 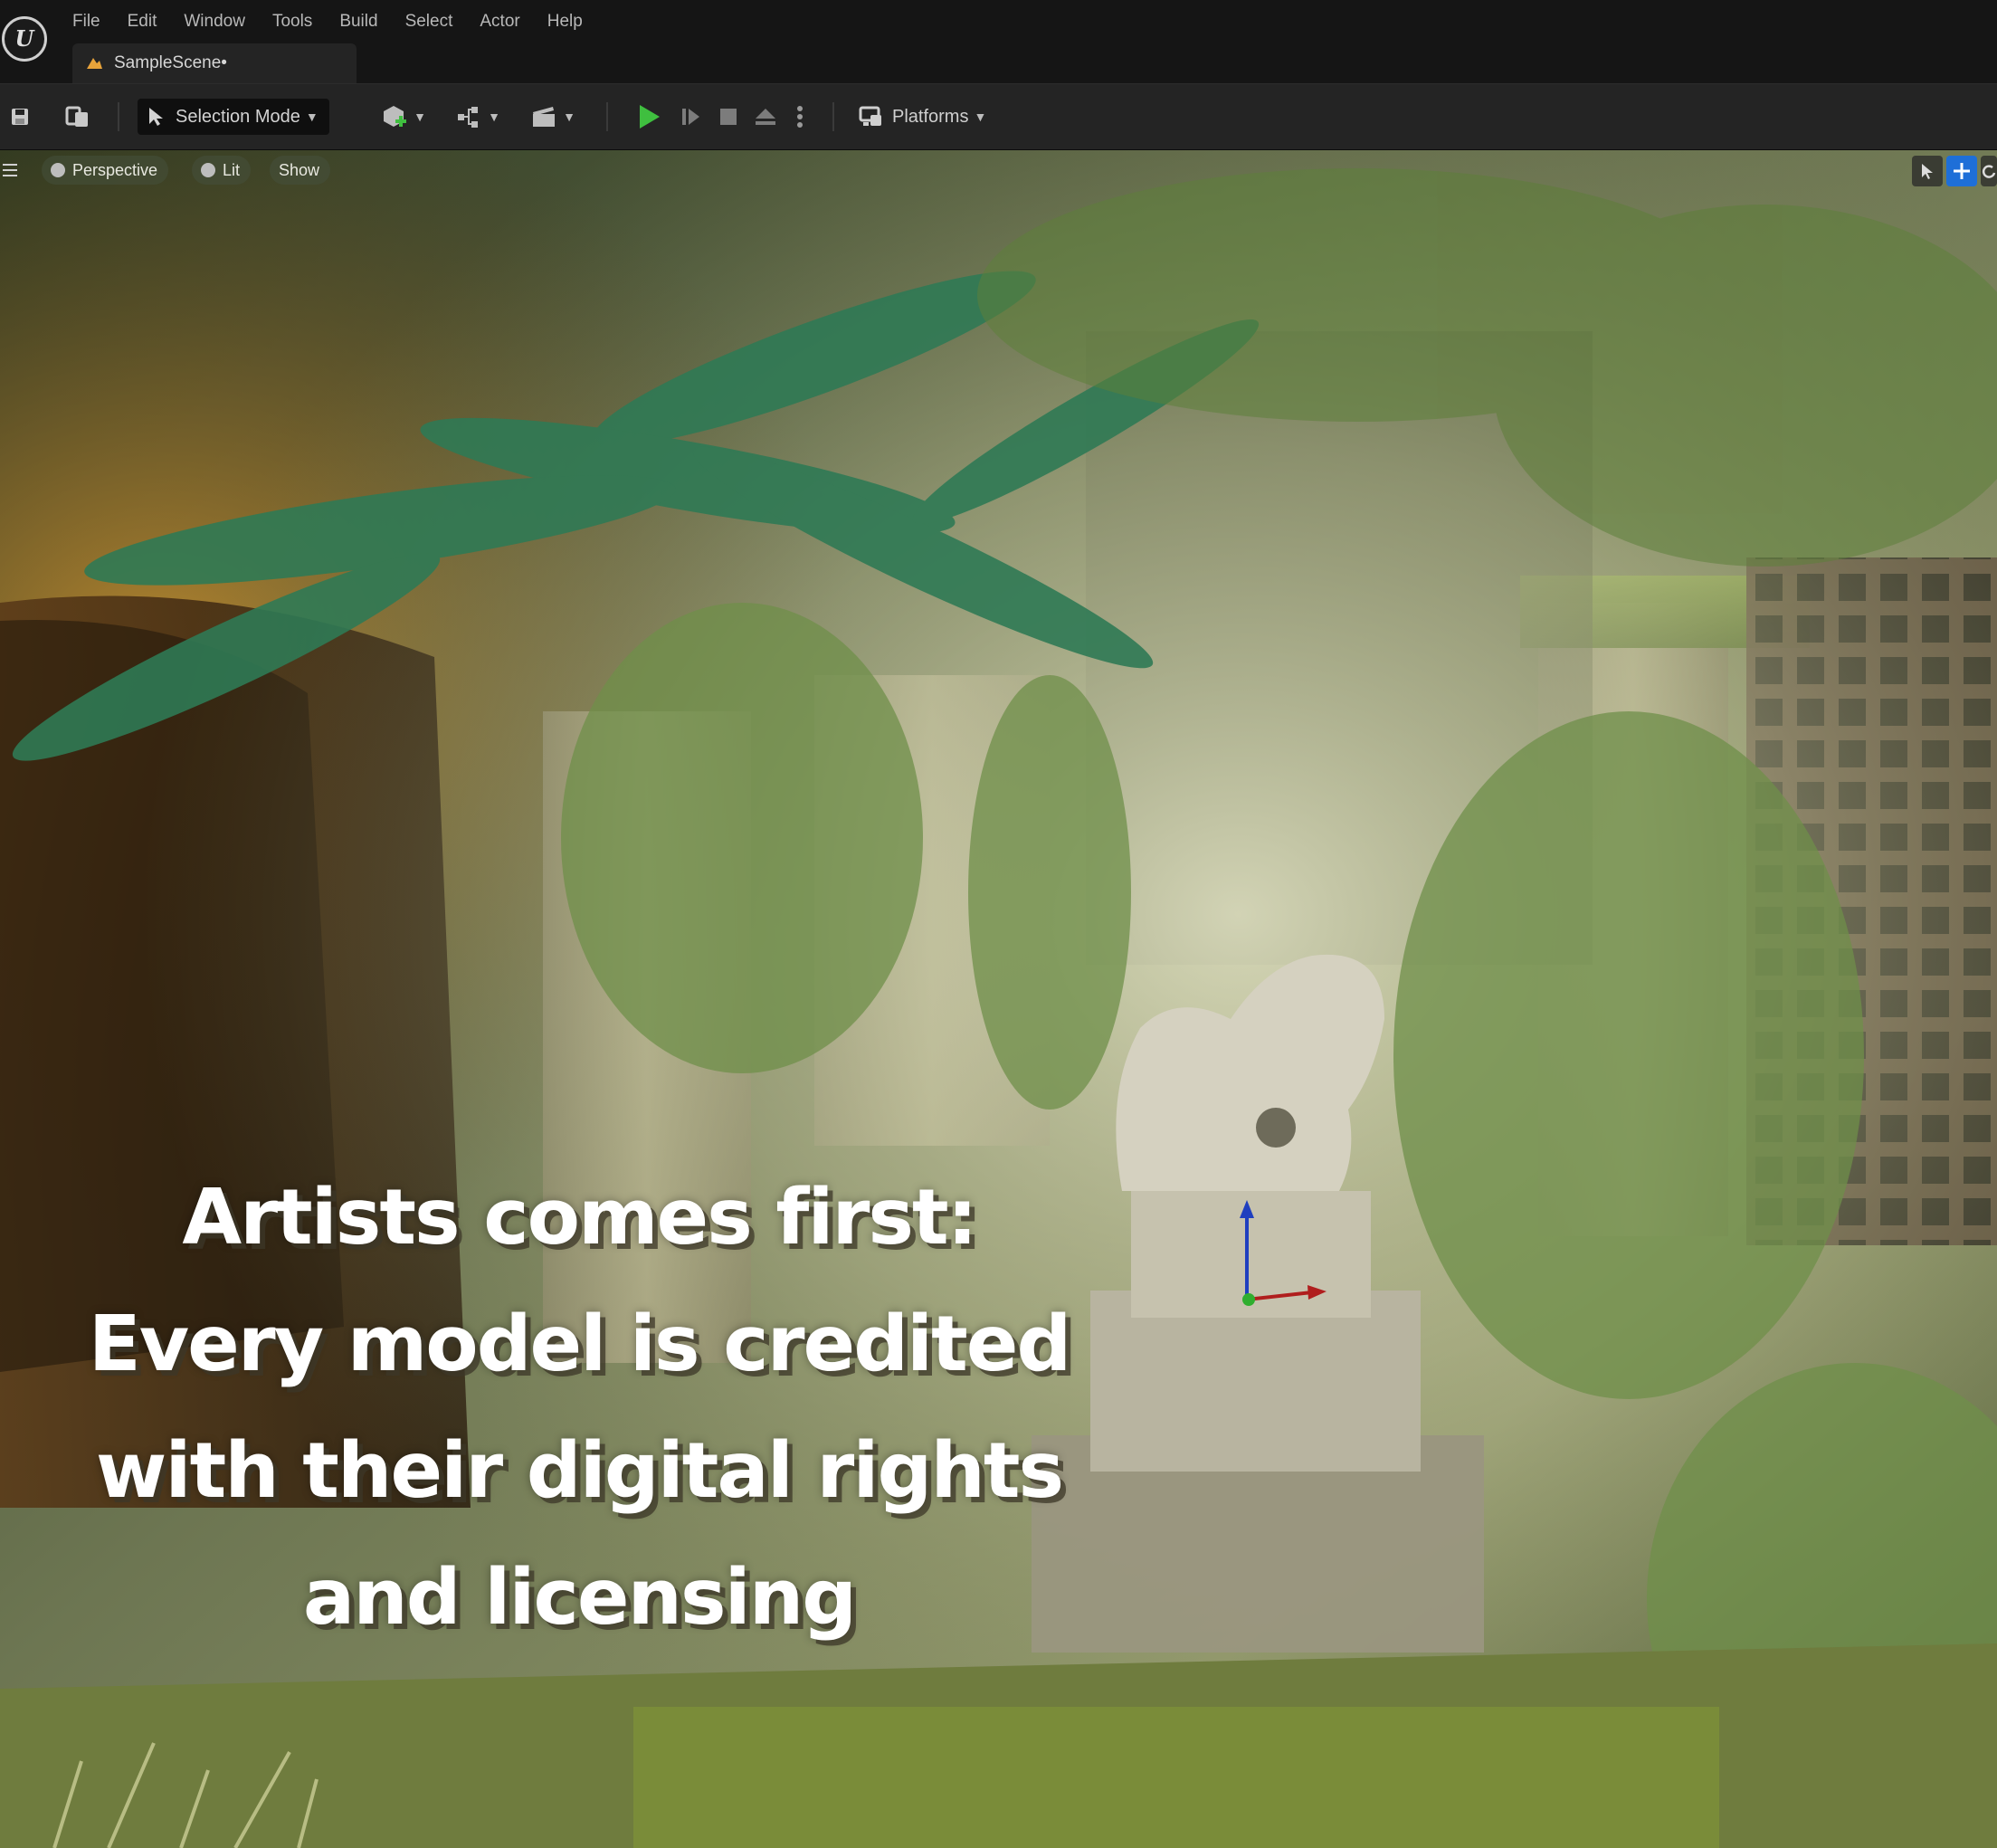 I want to click on perspective-dropdown: Perspective, so click(x=106, y=170).